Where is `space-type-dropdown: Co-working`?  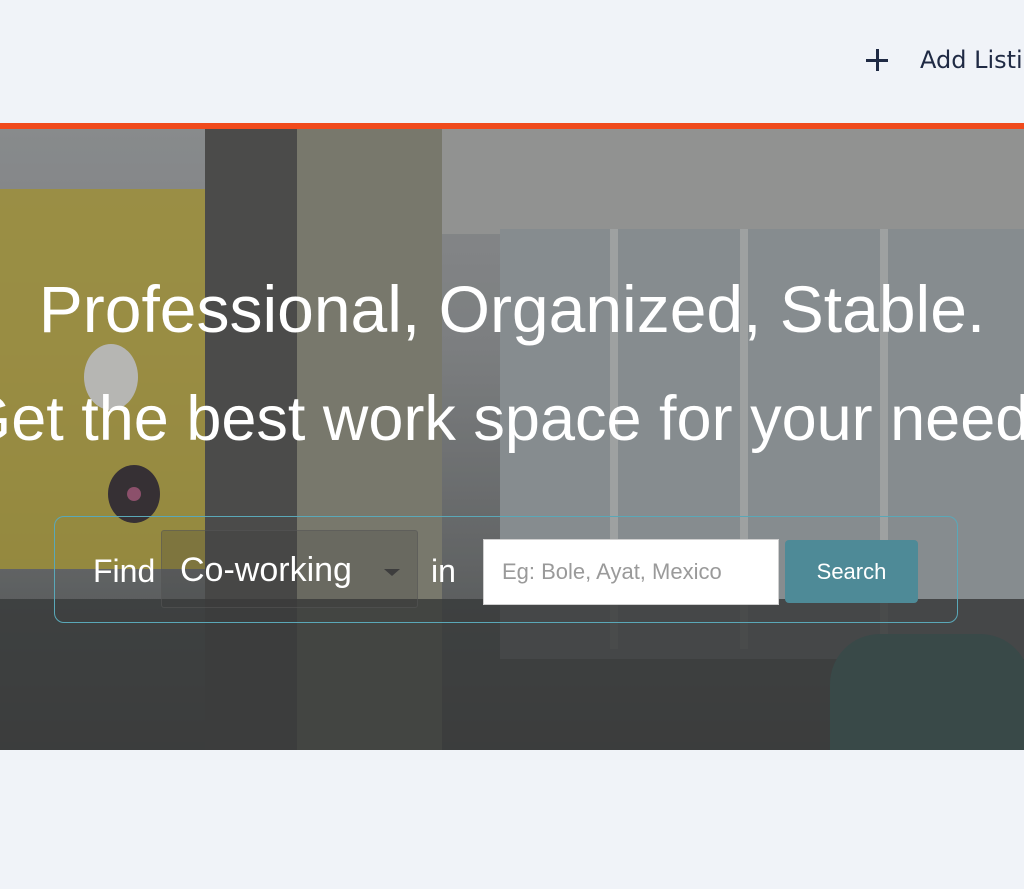
space-type-dropdown: Co-working is located at coordinates (289, 569).